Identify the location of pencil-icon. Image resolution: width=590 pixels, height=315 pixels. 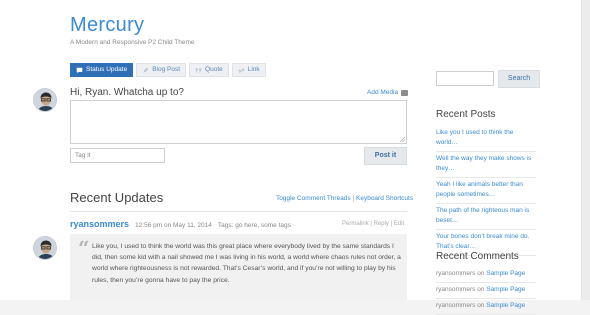
(146, 70).